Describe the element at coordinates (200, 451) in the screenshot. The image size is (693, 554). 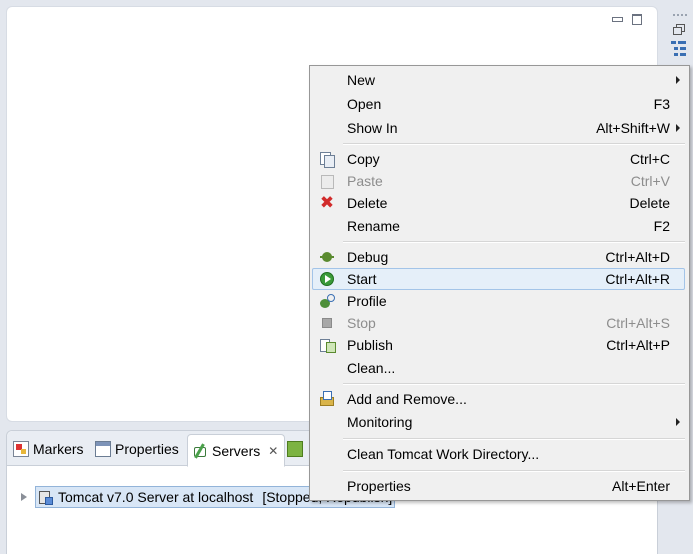
I see `servers-icon` at that location.